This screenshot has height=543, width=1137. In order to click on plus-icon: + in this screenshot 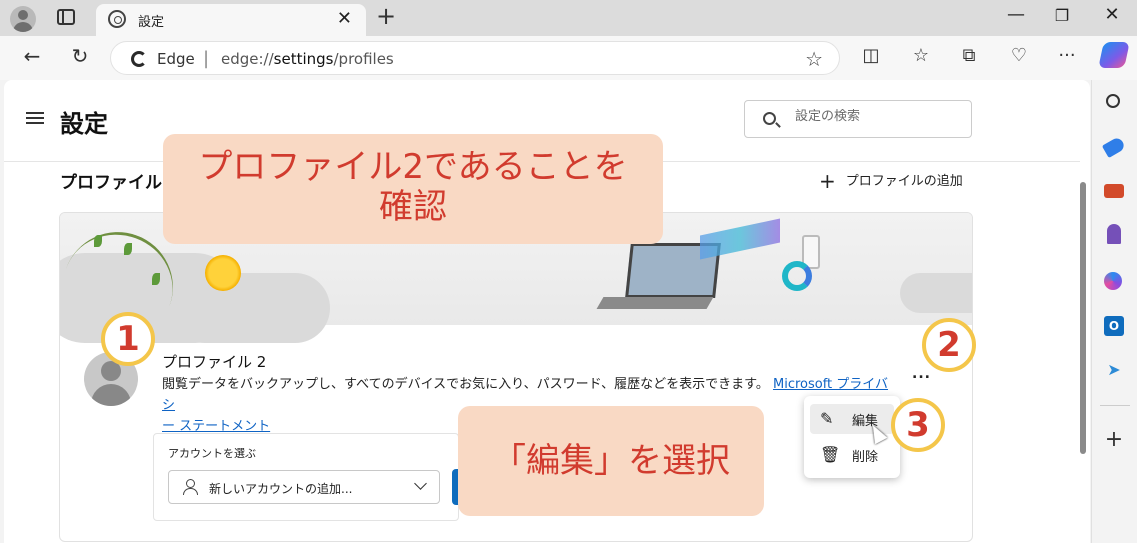, I will do `click(827, 181)`.